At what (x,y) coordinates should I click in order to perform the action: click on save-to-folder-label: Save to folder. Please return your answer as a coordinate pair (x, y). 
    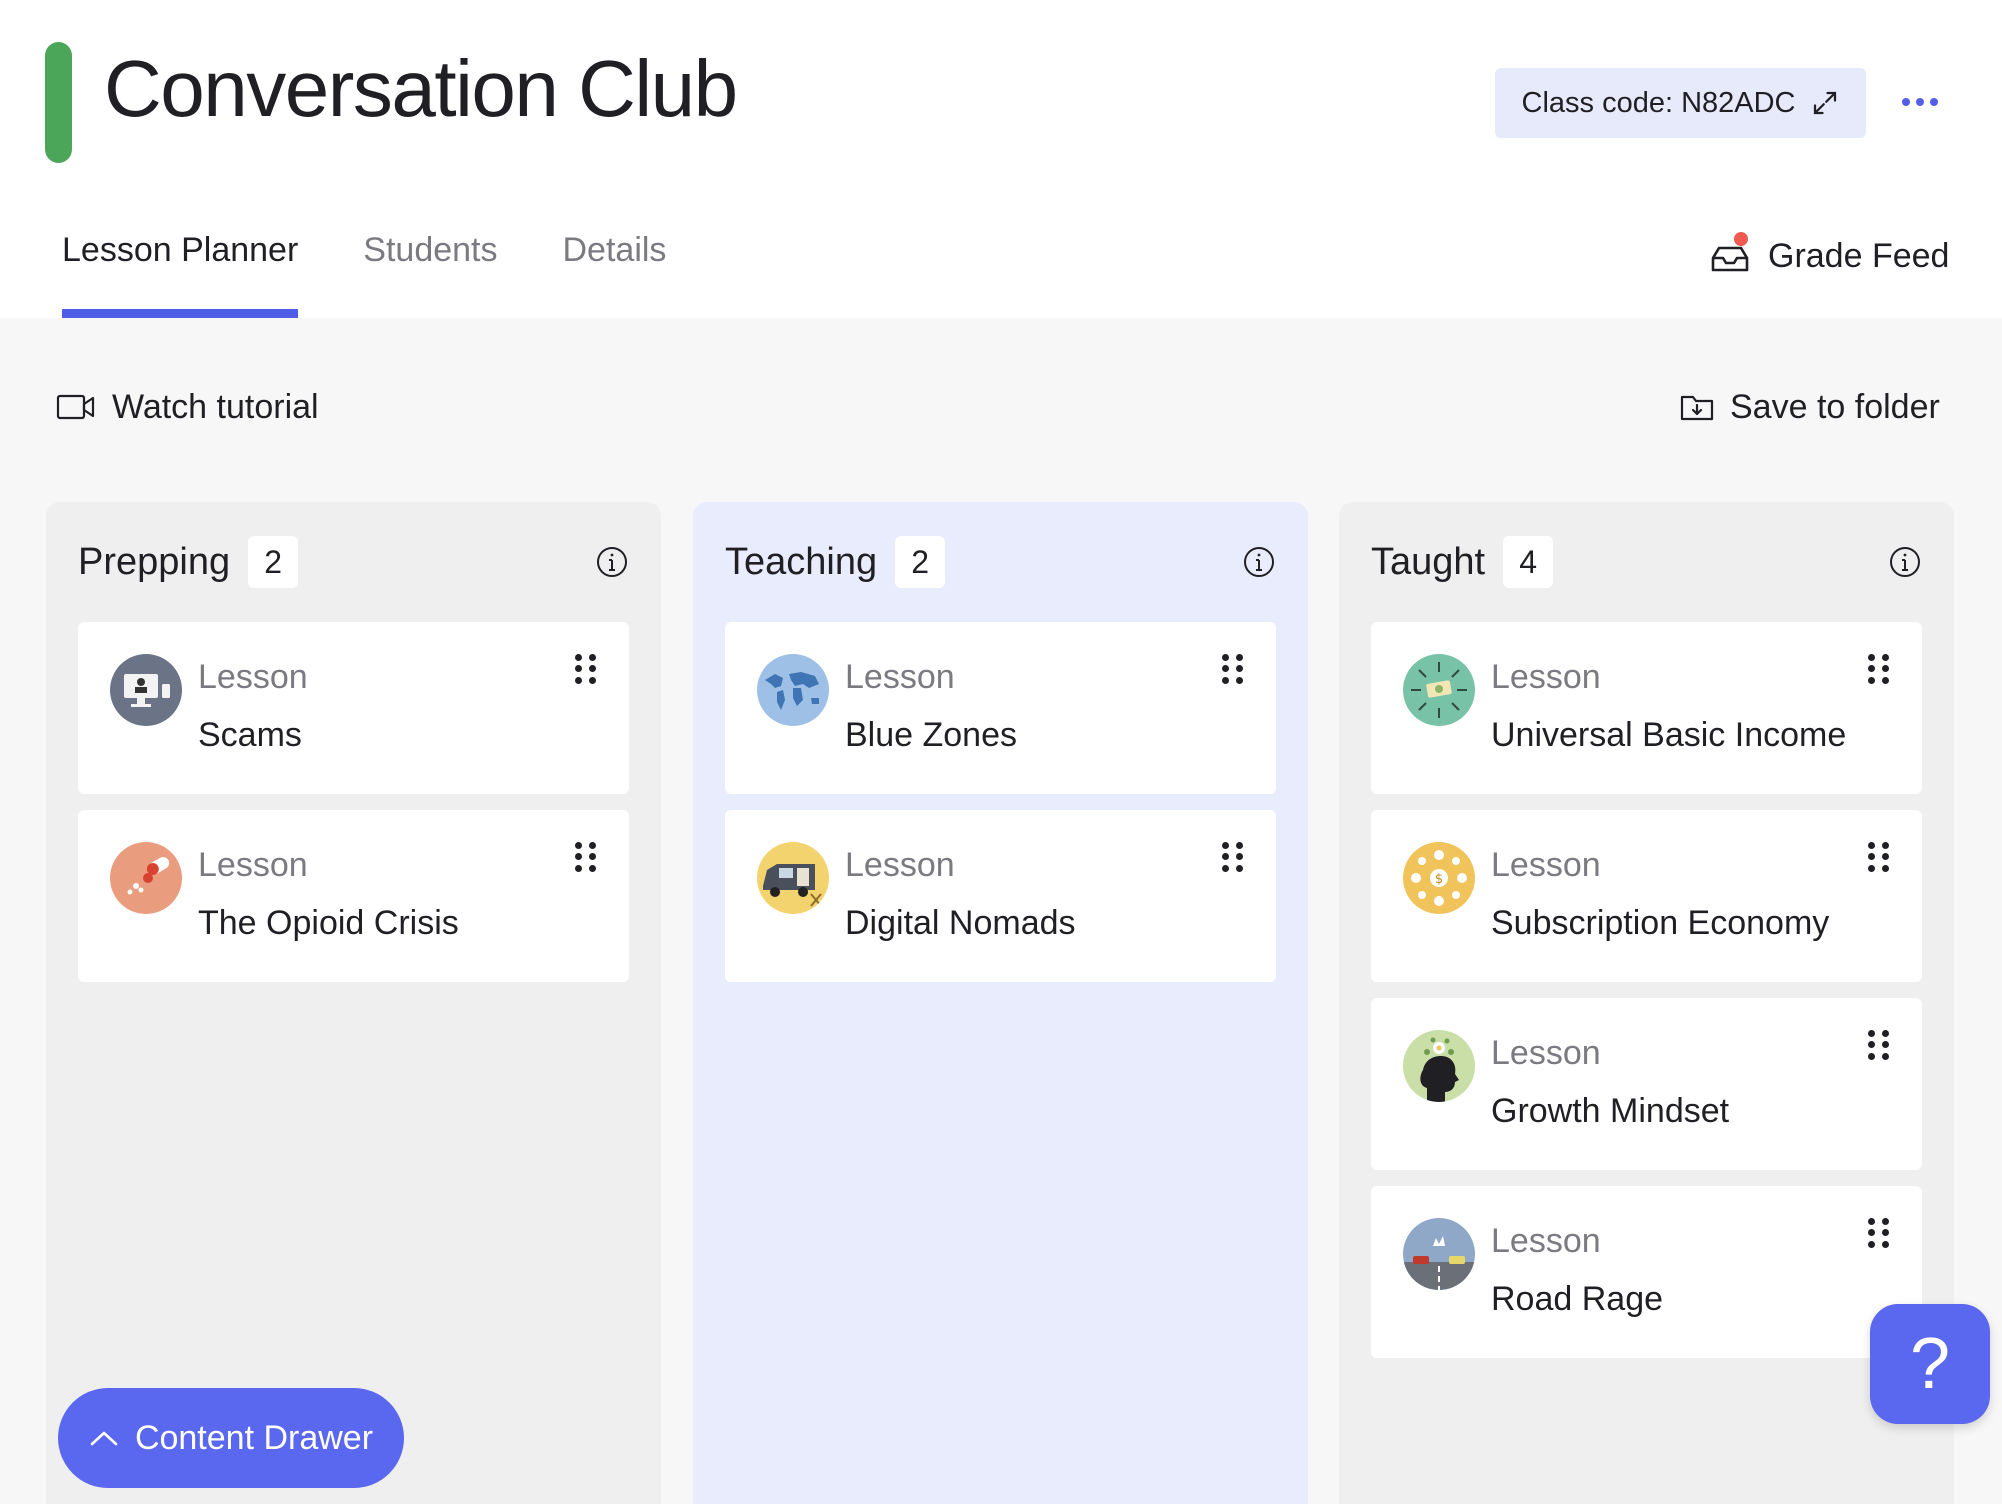
    Looking at the image, I should click on (1835, 406).